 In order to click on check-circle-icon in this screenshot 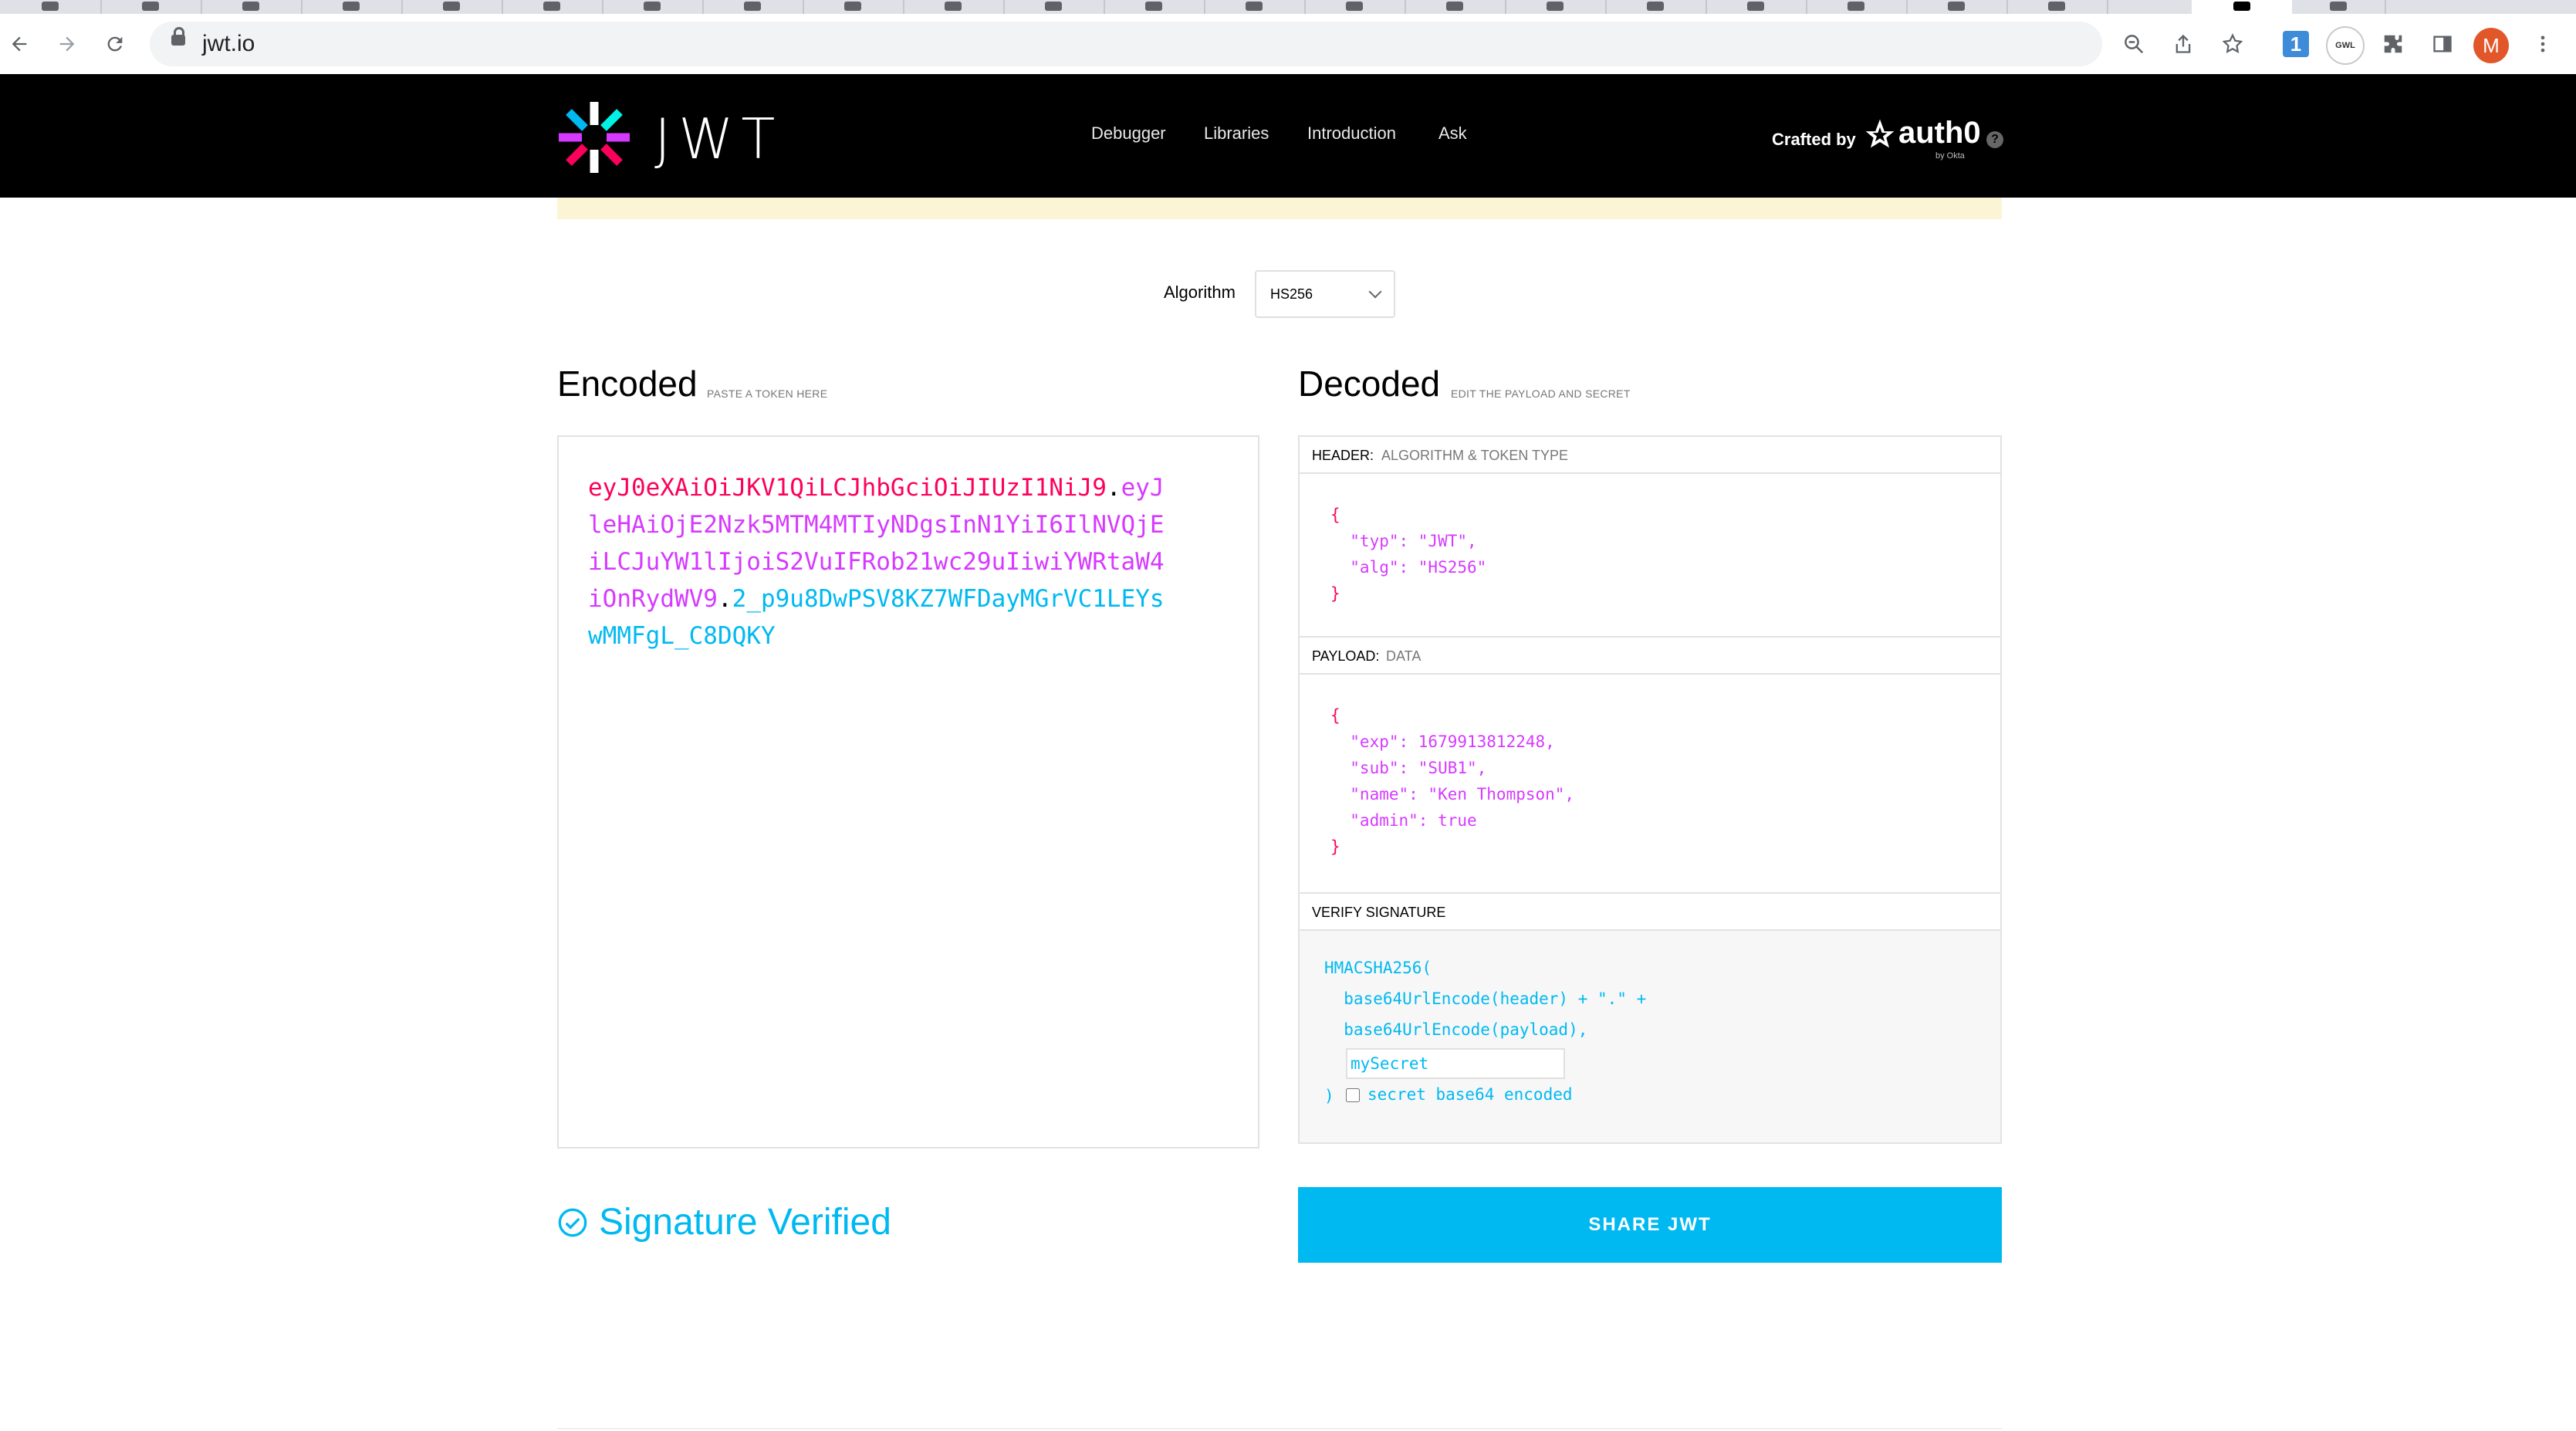, I will do `click(572, 1222)`.